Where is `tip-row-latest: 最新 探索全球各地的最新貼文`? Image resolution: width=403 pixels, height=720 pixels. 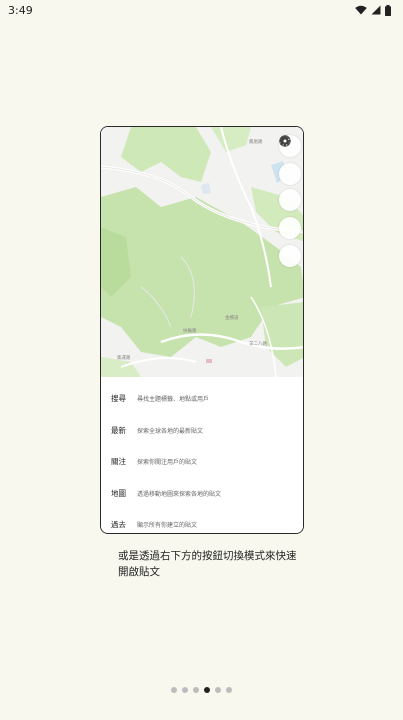 tip-row-latest: 最新 探索全球各地的最新貼文 is located at coordinates (202, 431).